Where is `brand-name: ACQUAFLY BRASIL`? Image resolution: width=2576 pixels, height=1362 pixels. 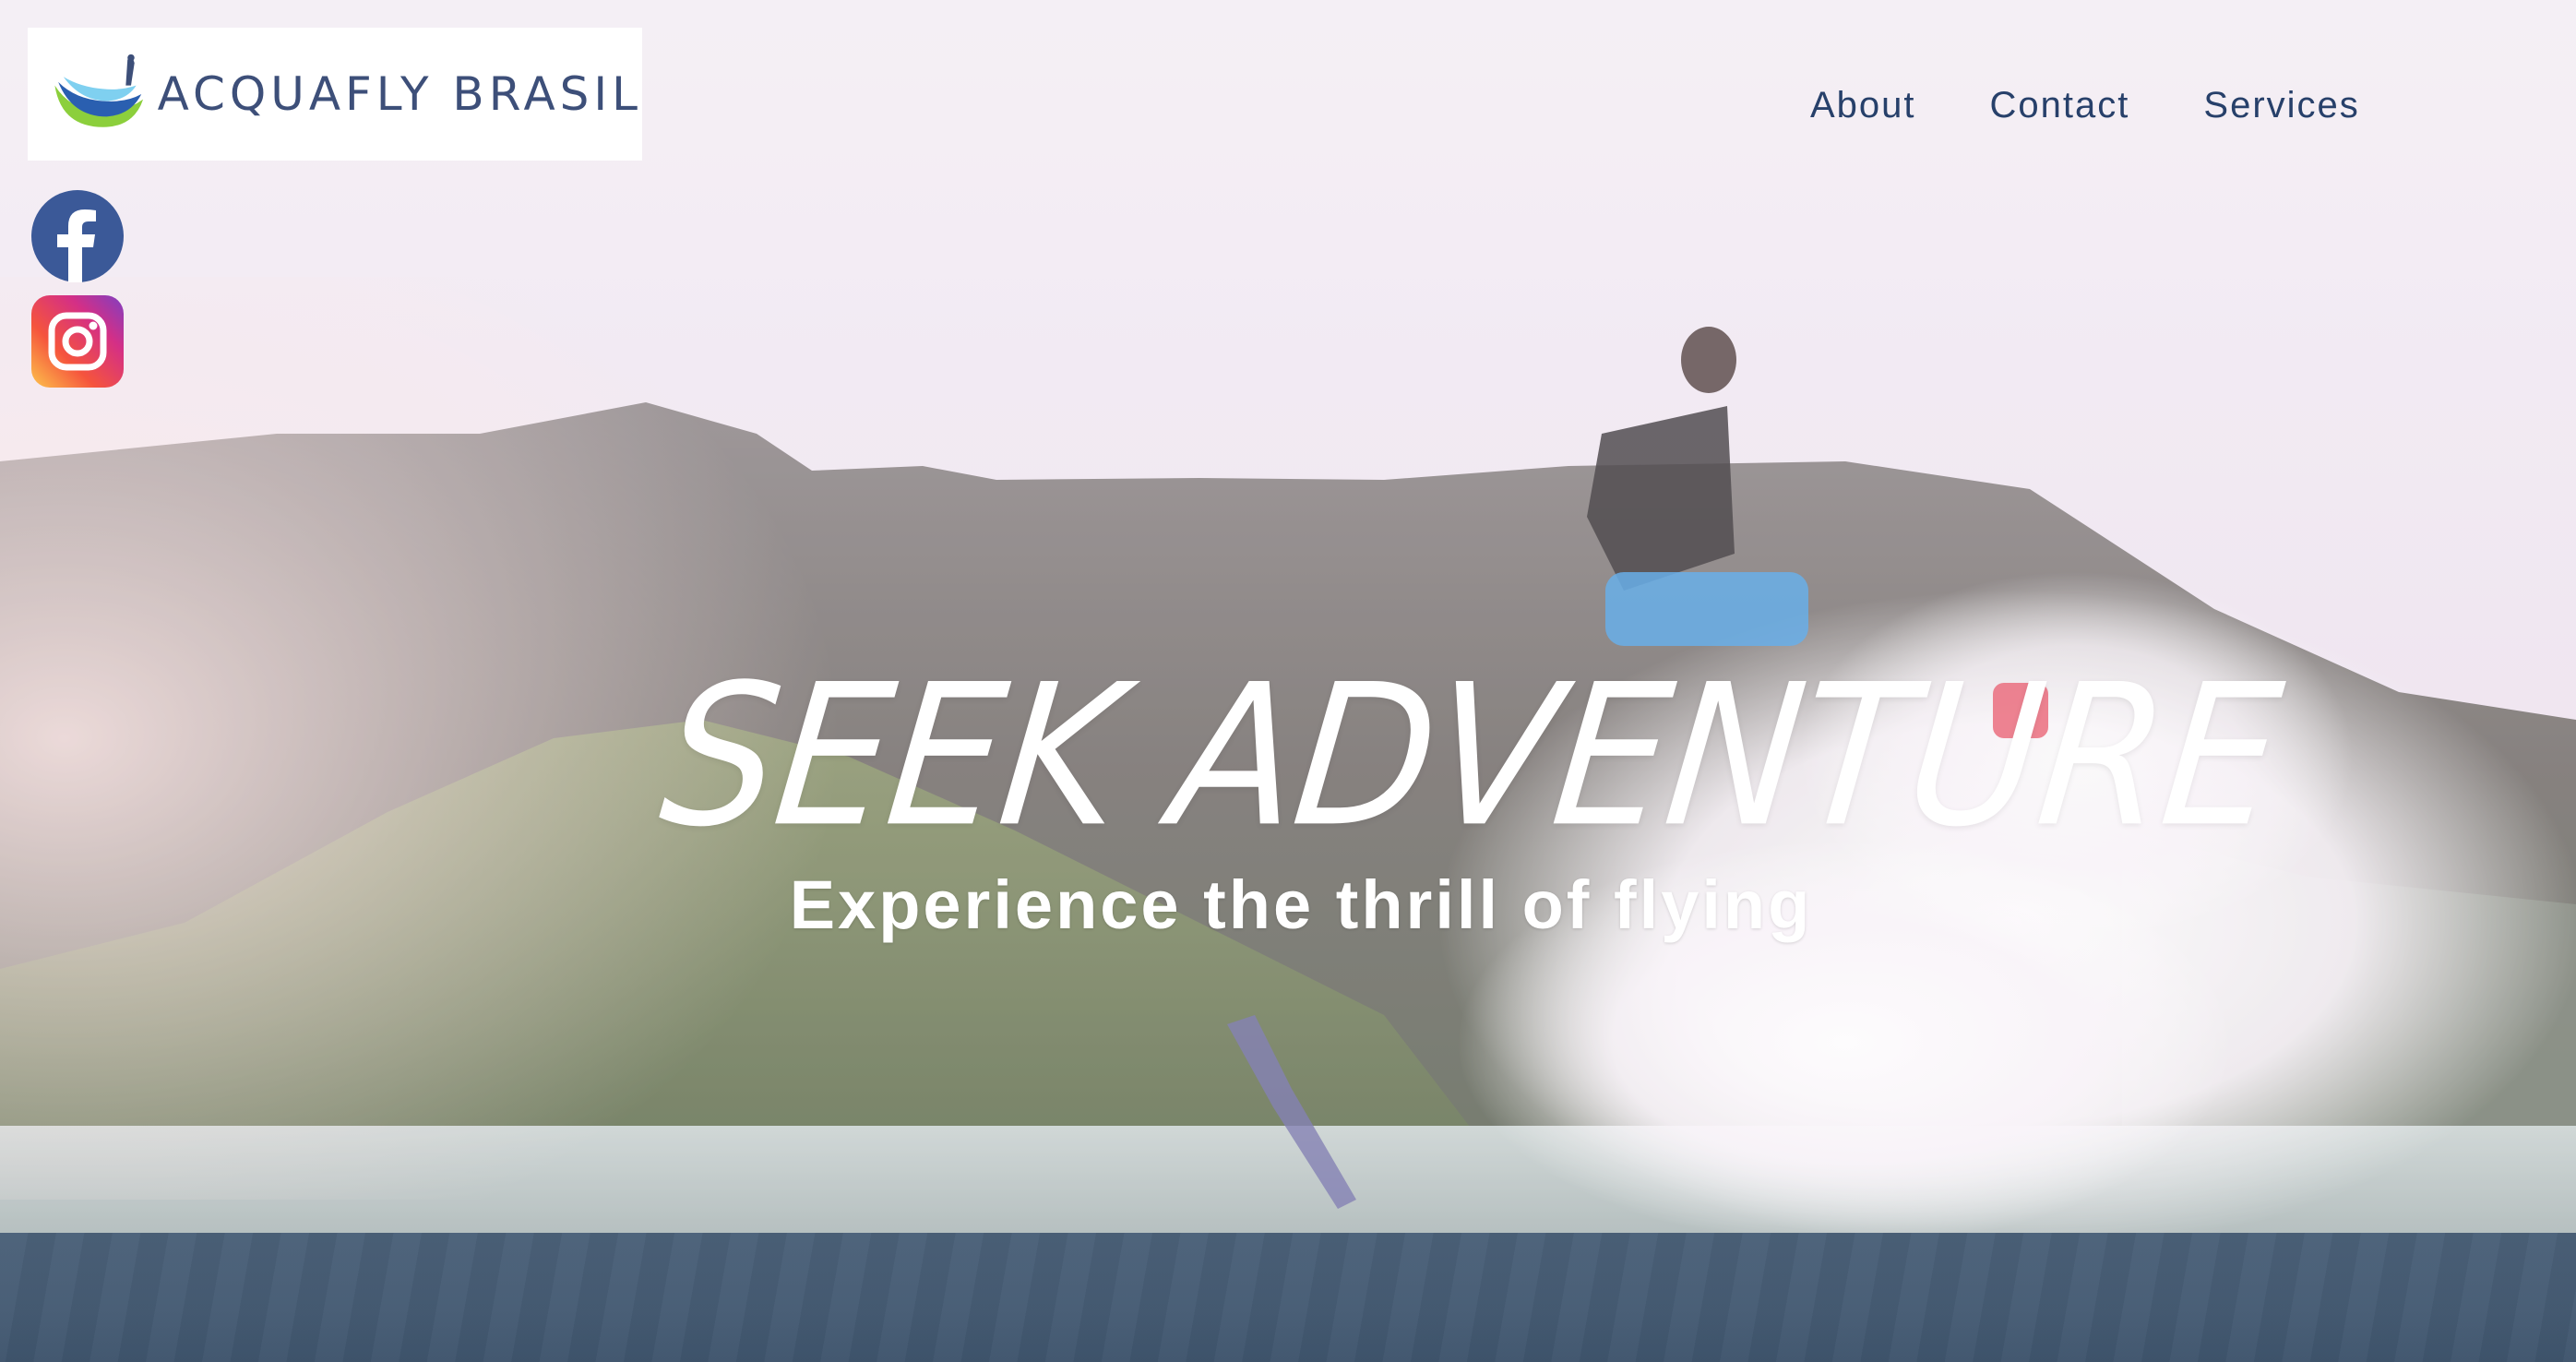 brand-name: ACQUAFLY BRASIL is located at coordinates (399, 94).